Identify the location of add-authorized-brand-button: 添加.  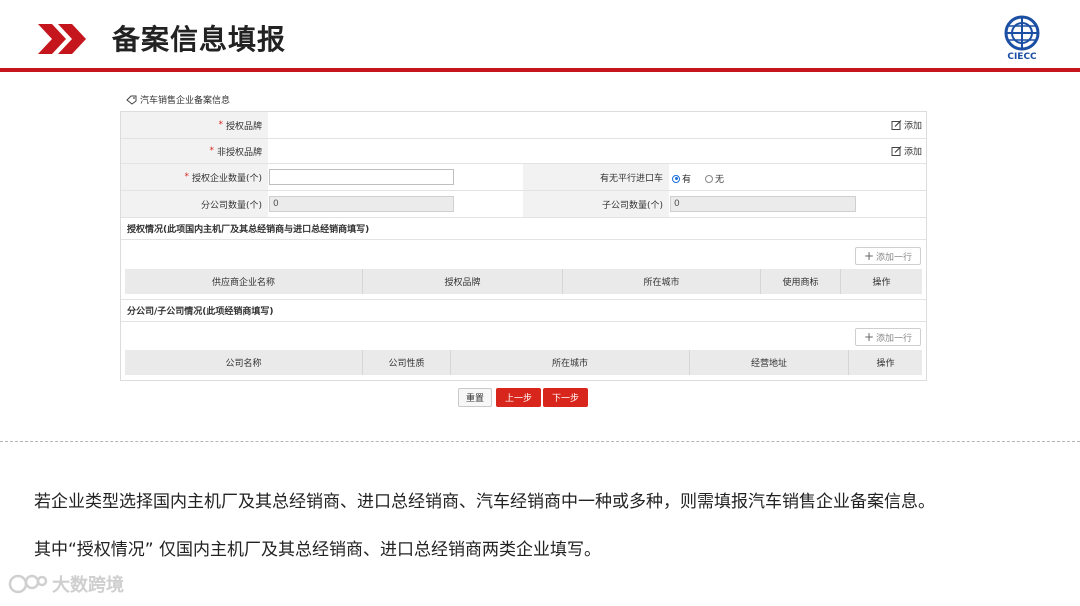
(906, 125).